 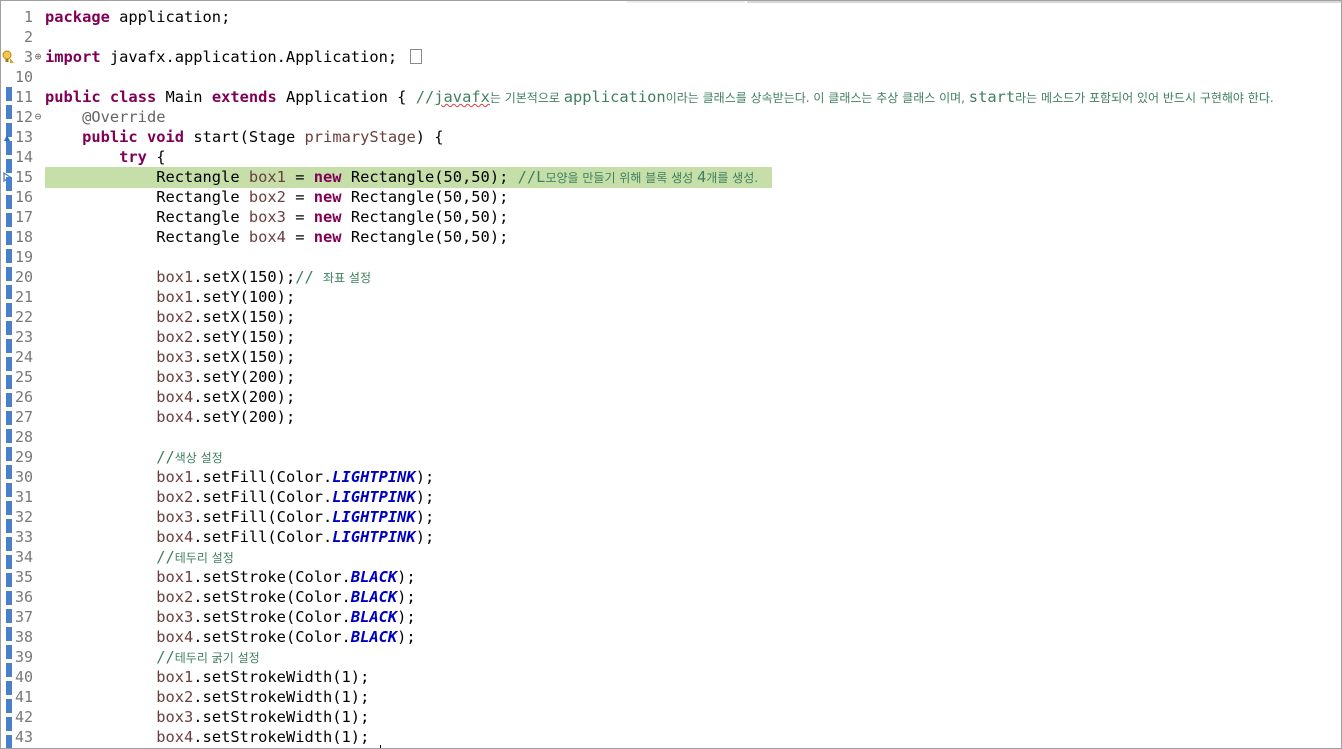 I want to click on line-number: 43, so click(x=23, y=737).